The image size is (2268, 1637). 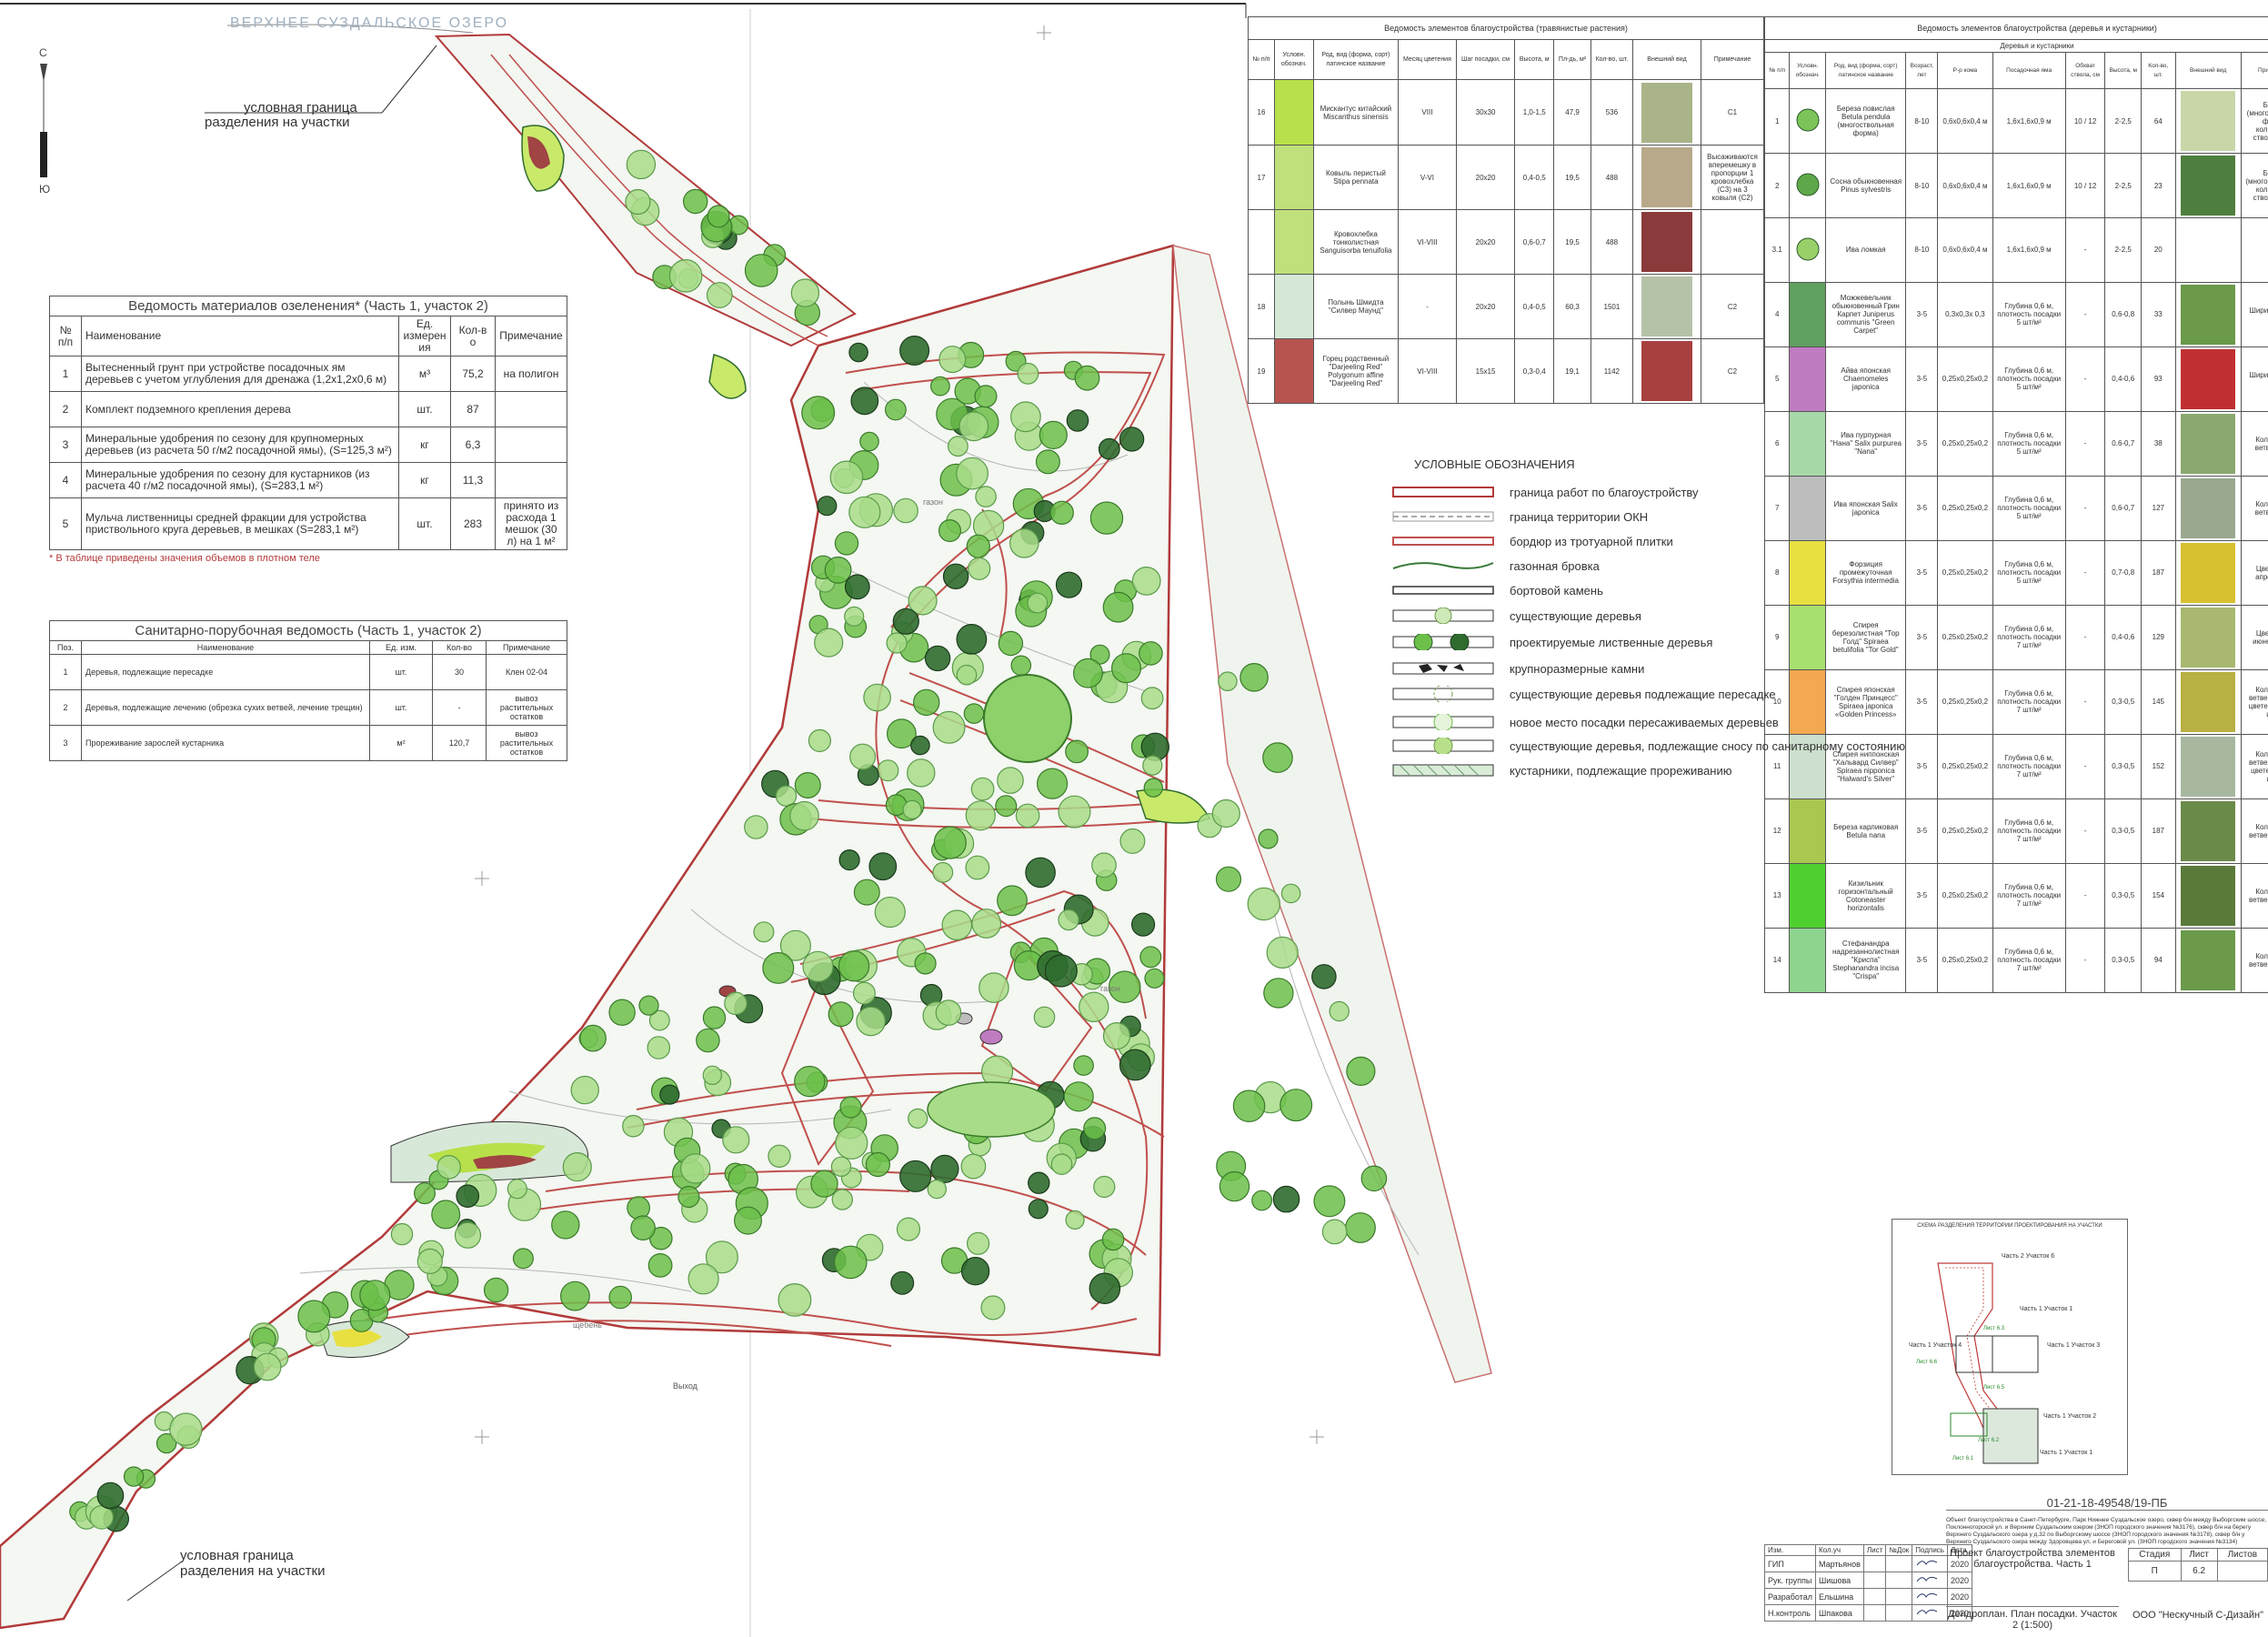 I want to click on svg-text: разделения на участки, so click(x=252, y=1571).